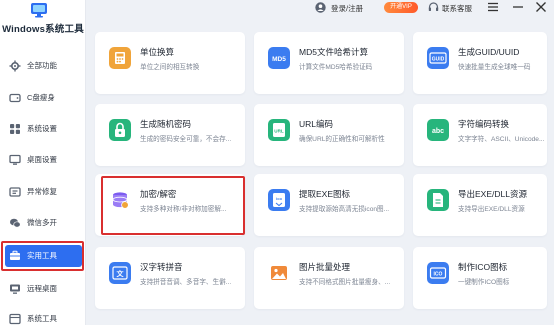  Describe the element at coordinates (493, 7) in the screenshot. I see `menu-icon` at that location.